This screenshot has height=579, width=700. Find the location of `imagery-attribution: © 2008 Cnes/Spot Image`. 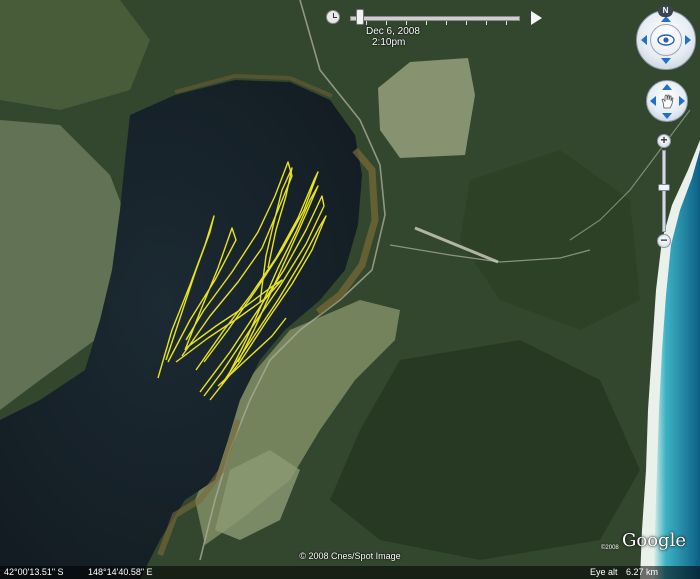

imagery-attribution: © 2008 Cnes/Spot Image is located at coordinates (350, 556).